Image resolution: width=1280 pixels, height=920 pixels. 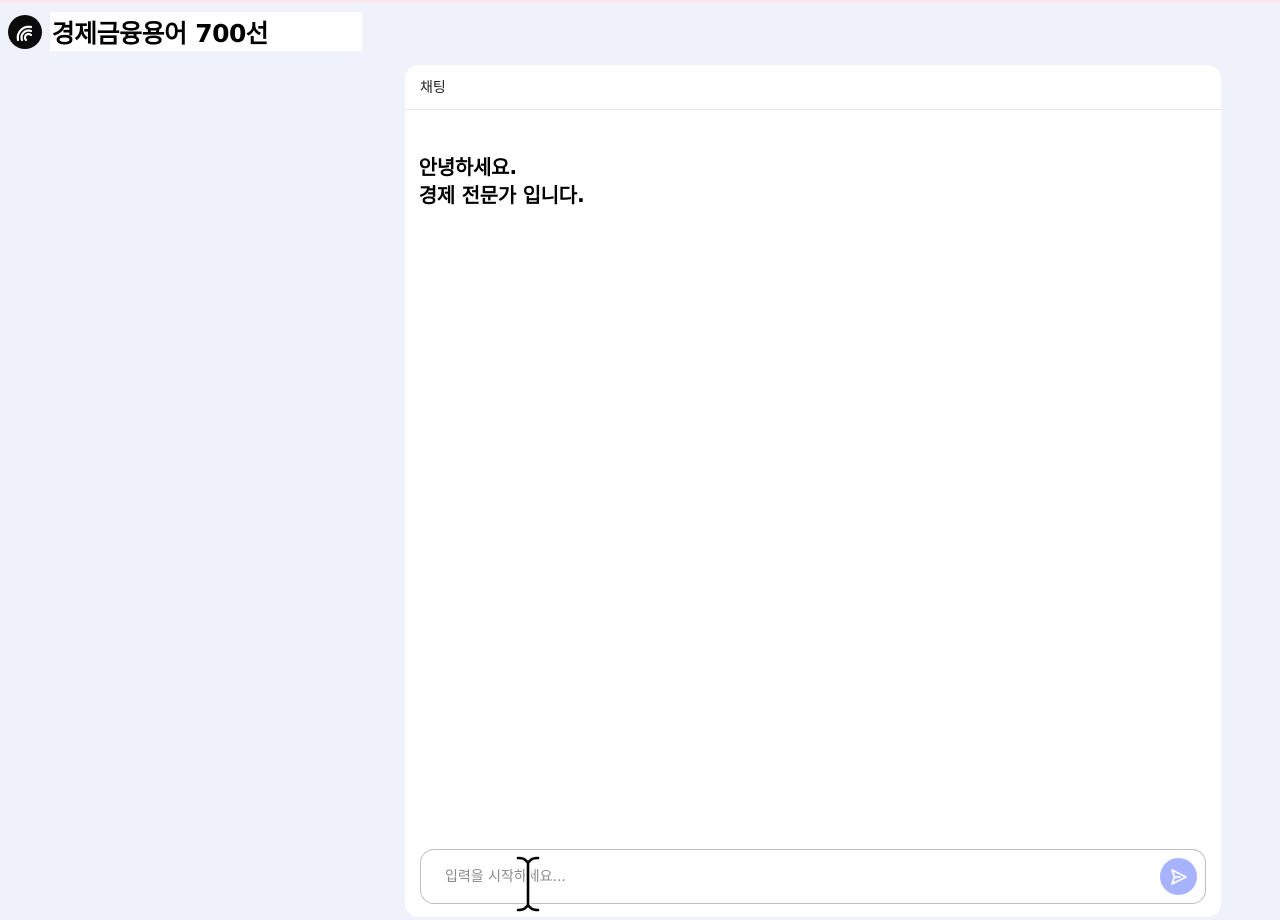 I want to click on chat-message-list: 안녕하세요. 경제 전문가 입니다., so click(x=813, y=181).